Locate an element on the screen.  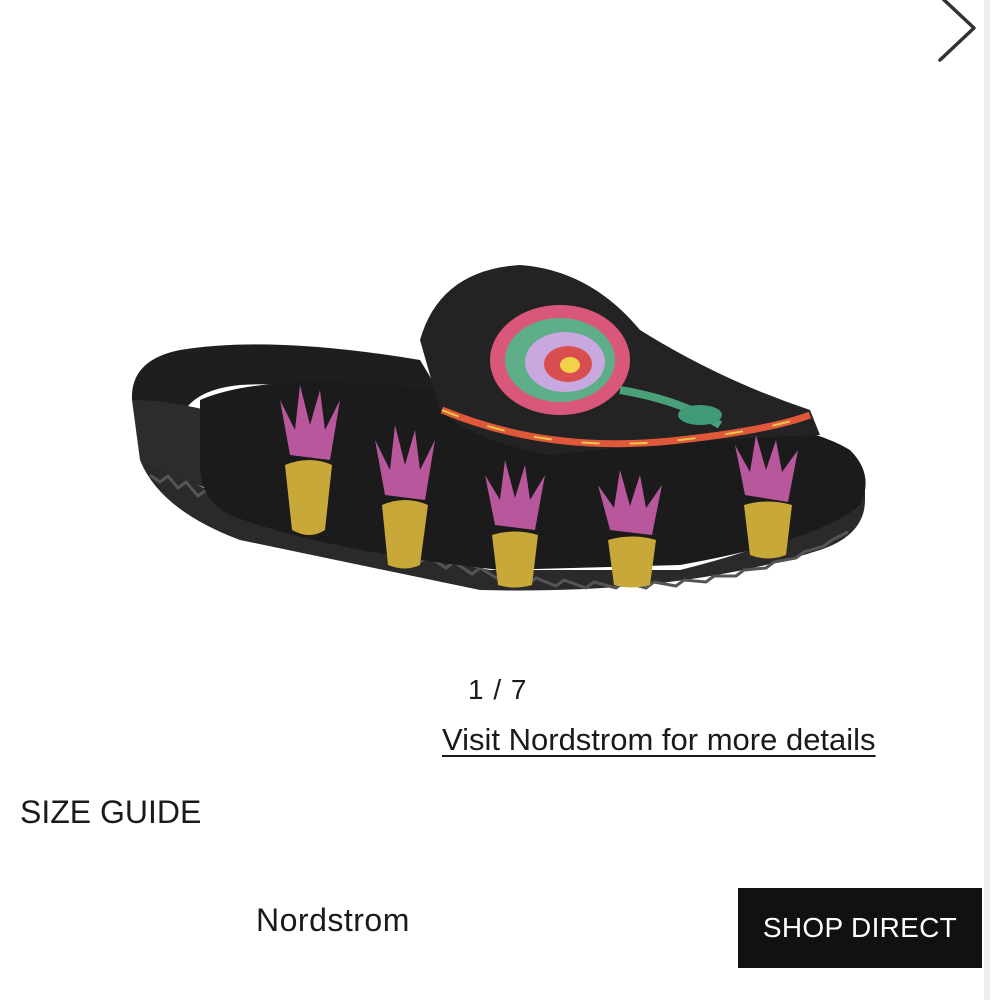
shop-direct-label: SHOP DIRECT is located at coordinates (860, 927).